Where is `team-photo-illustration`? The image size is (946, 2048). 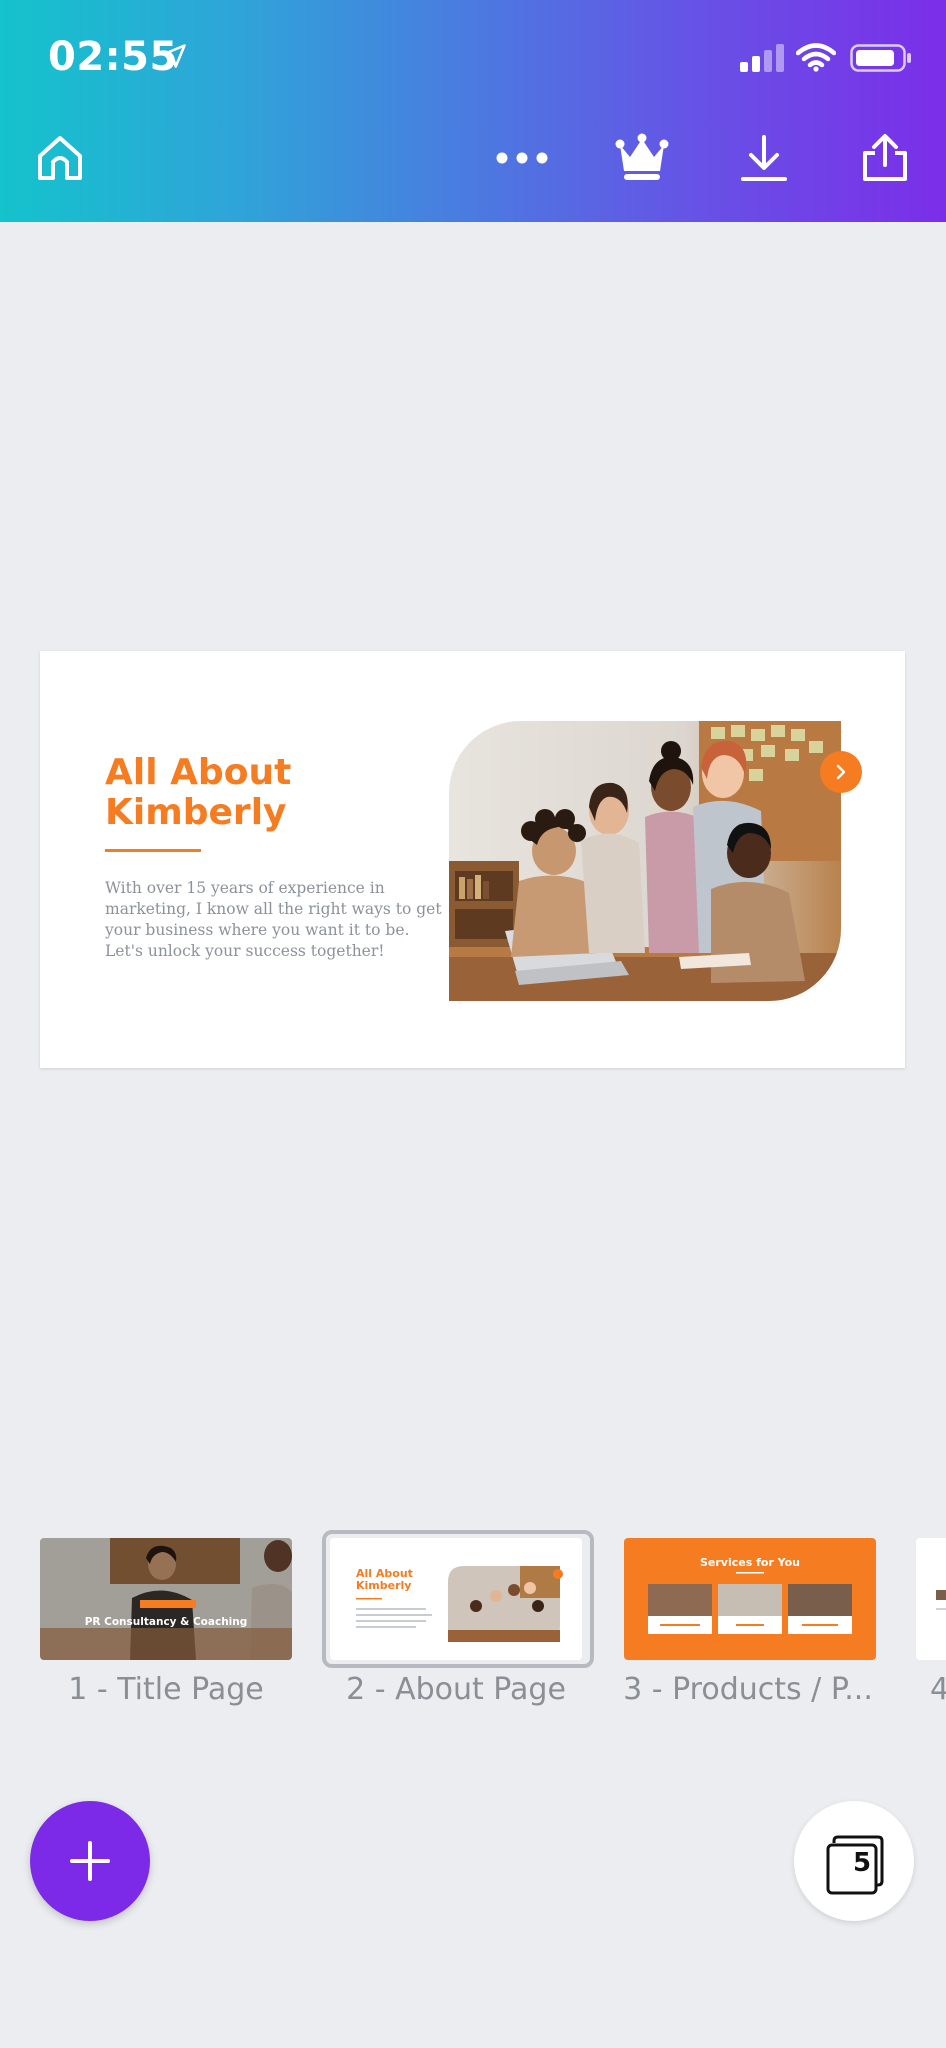
team-photo-illustration is located at coordinates (645, 861).